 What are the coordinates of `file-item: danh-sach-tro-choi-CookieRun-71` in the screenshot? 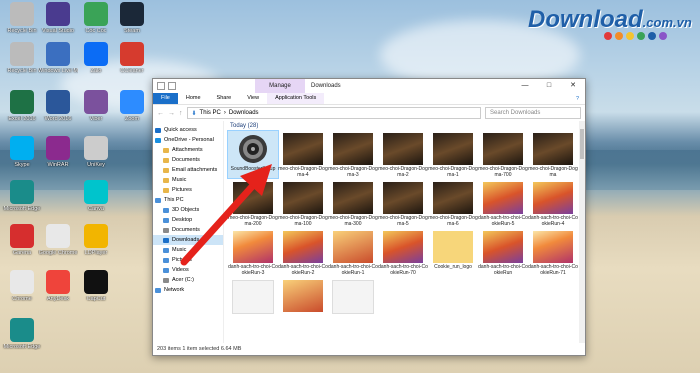 It's located at (553, 252).